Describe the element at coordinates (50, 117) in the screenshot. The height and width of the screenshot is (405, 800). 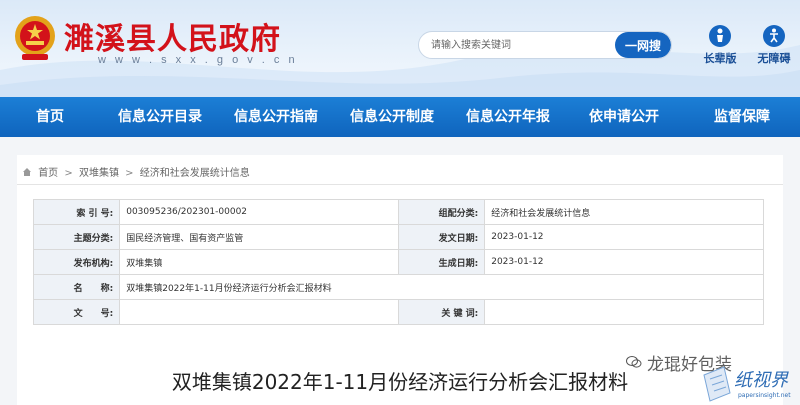
I see `nav-item-home: 首页` at that location.